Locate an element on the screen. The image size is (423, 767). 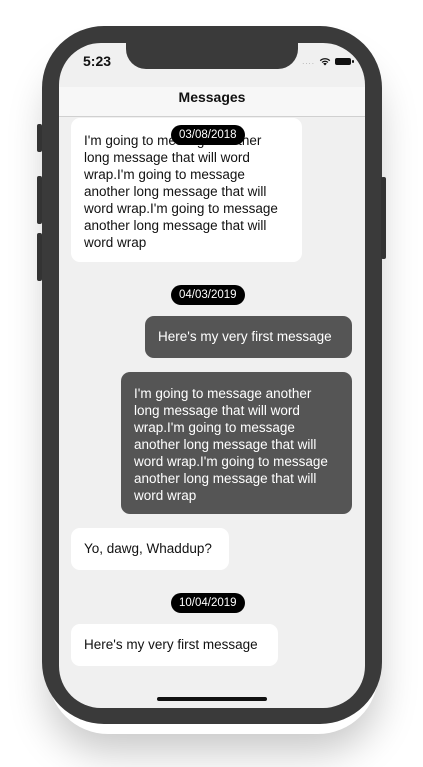
date-separator: 04/03/2019 is located at coordinates (208, 295).